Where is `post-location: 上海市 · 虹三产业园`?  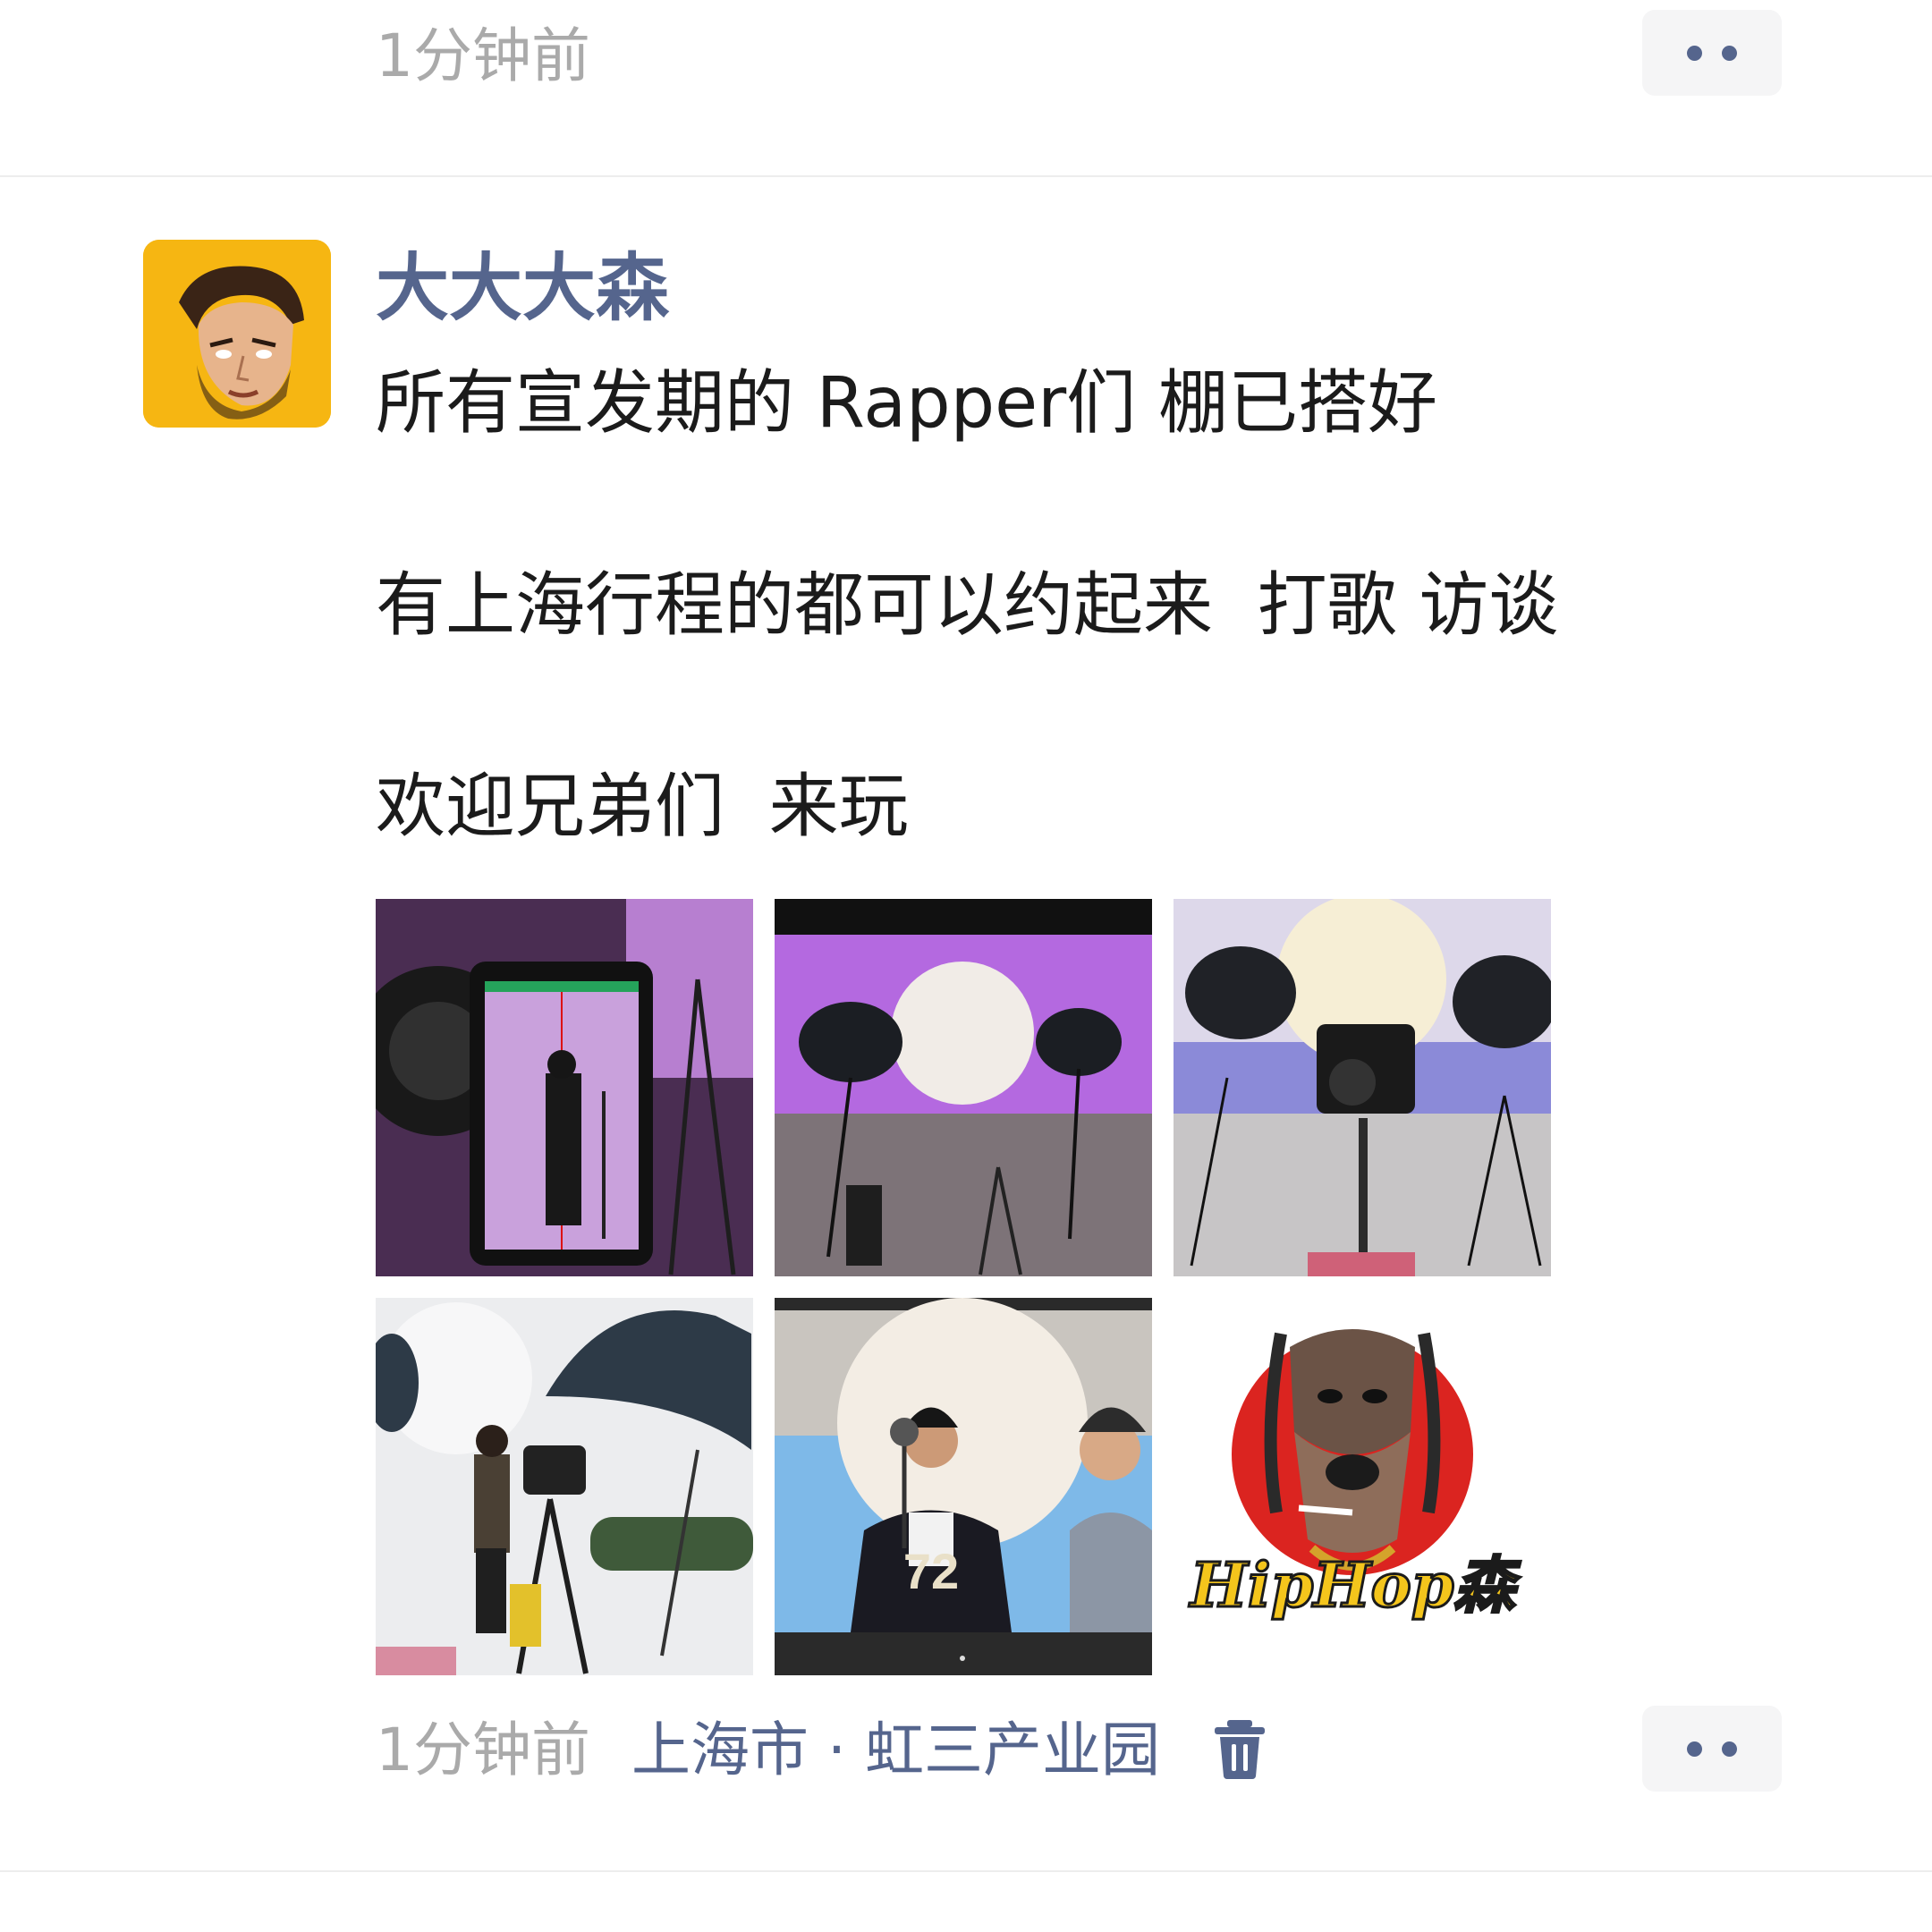
post-location: 上海市 · 虹三产业园 is located at coordinates (895, 1750).